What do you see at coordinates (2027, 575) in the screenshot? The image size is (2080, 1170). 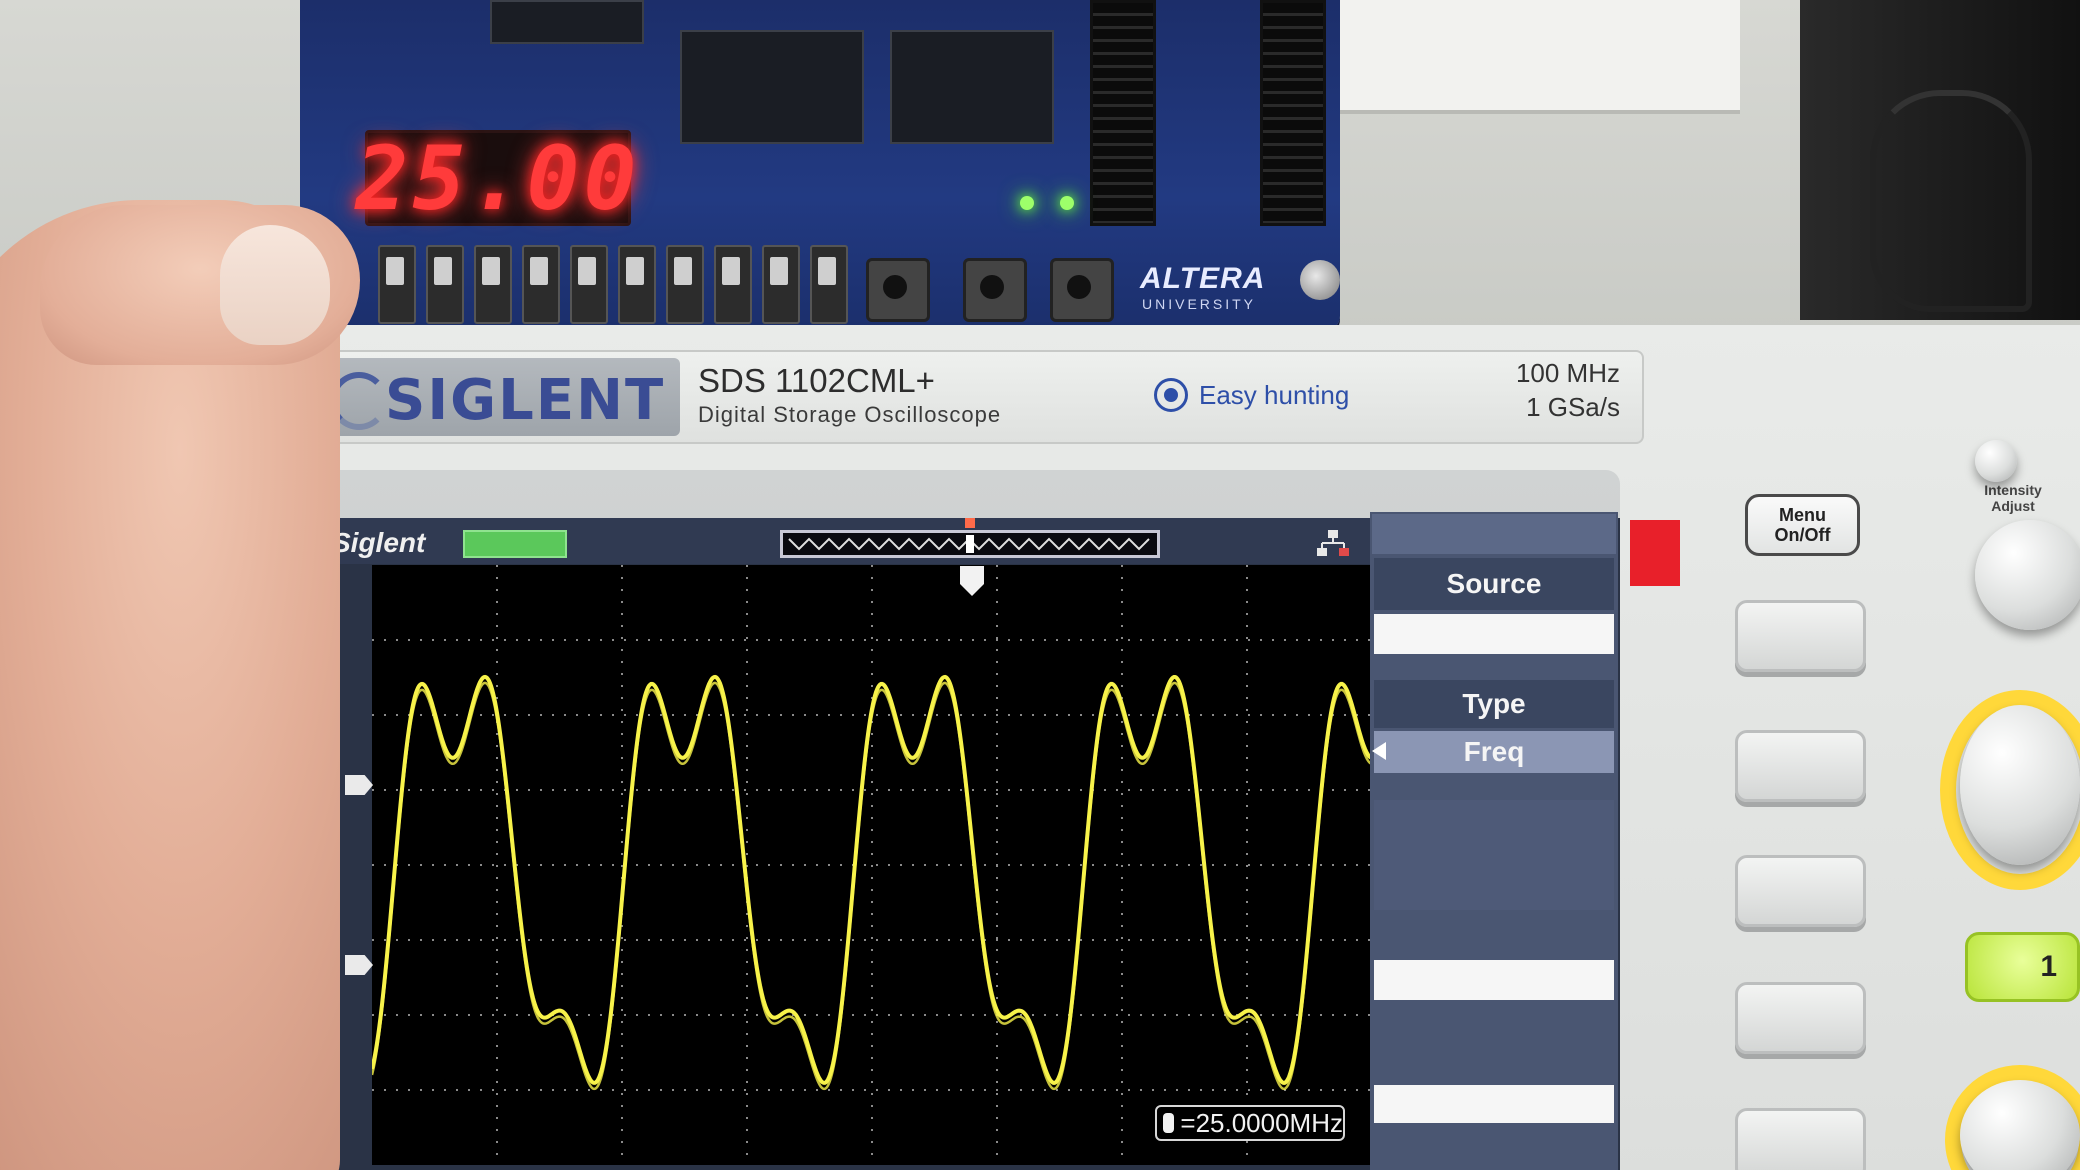 I see `intensity-knob` at bounding box center [2027, 575].